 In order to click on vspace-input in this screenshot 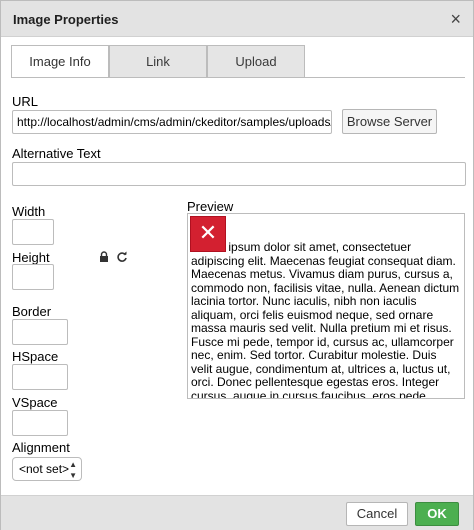, I will do `click(40, 423)`.